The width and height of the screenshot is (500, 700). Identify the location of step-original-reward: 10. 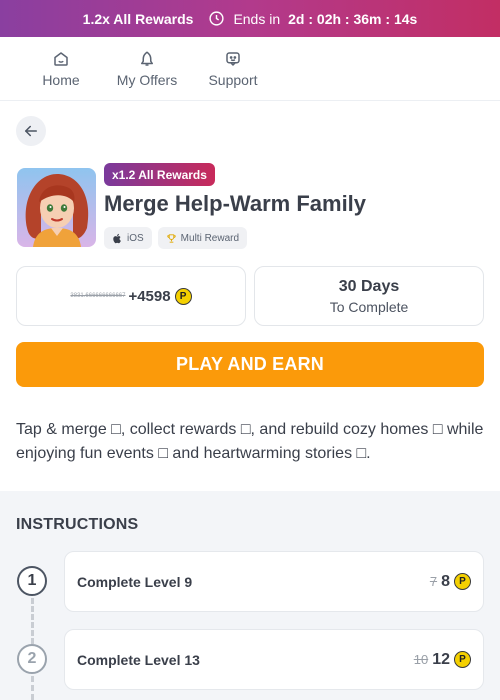
(421, 659).